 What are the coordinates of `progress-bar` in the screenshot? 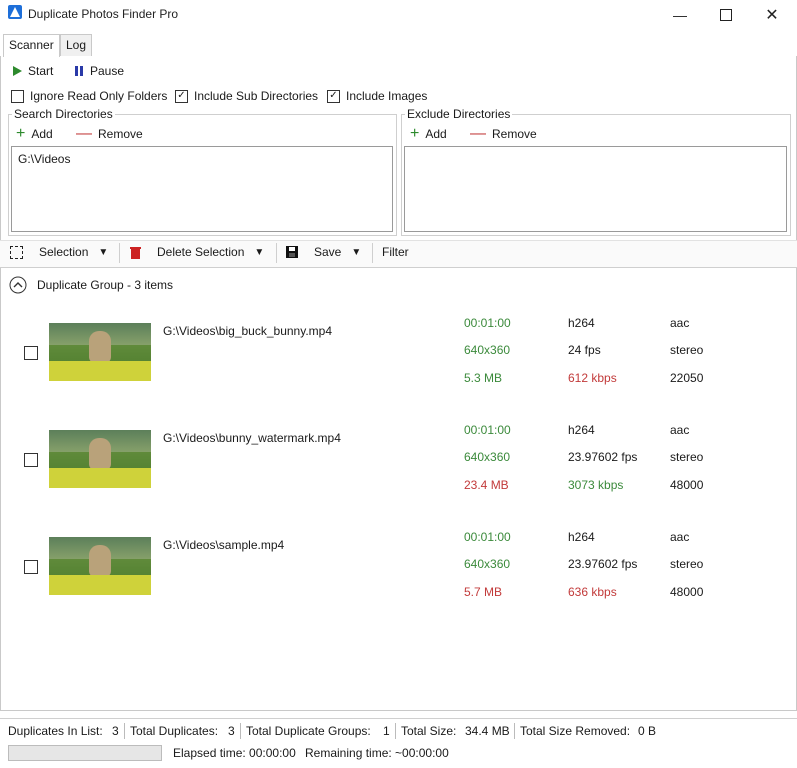 It's located at (85, 753).